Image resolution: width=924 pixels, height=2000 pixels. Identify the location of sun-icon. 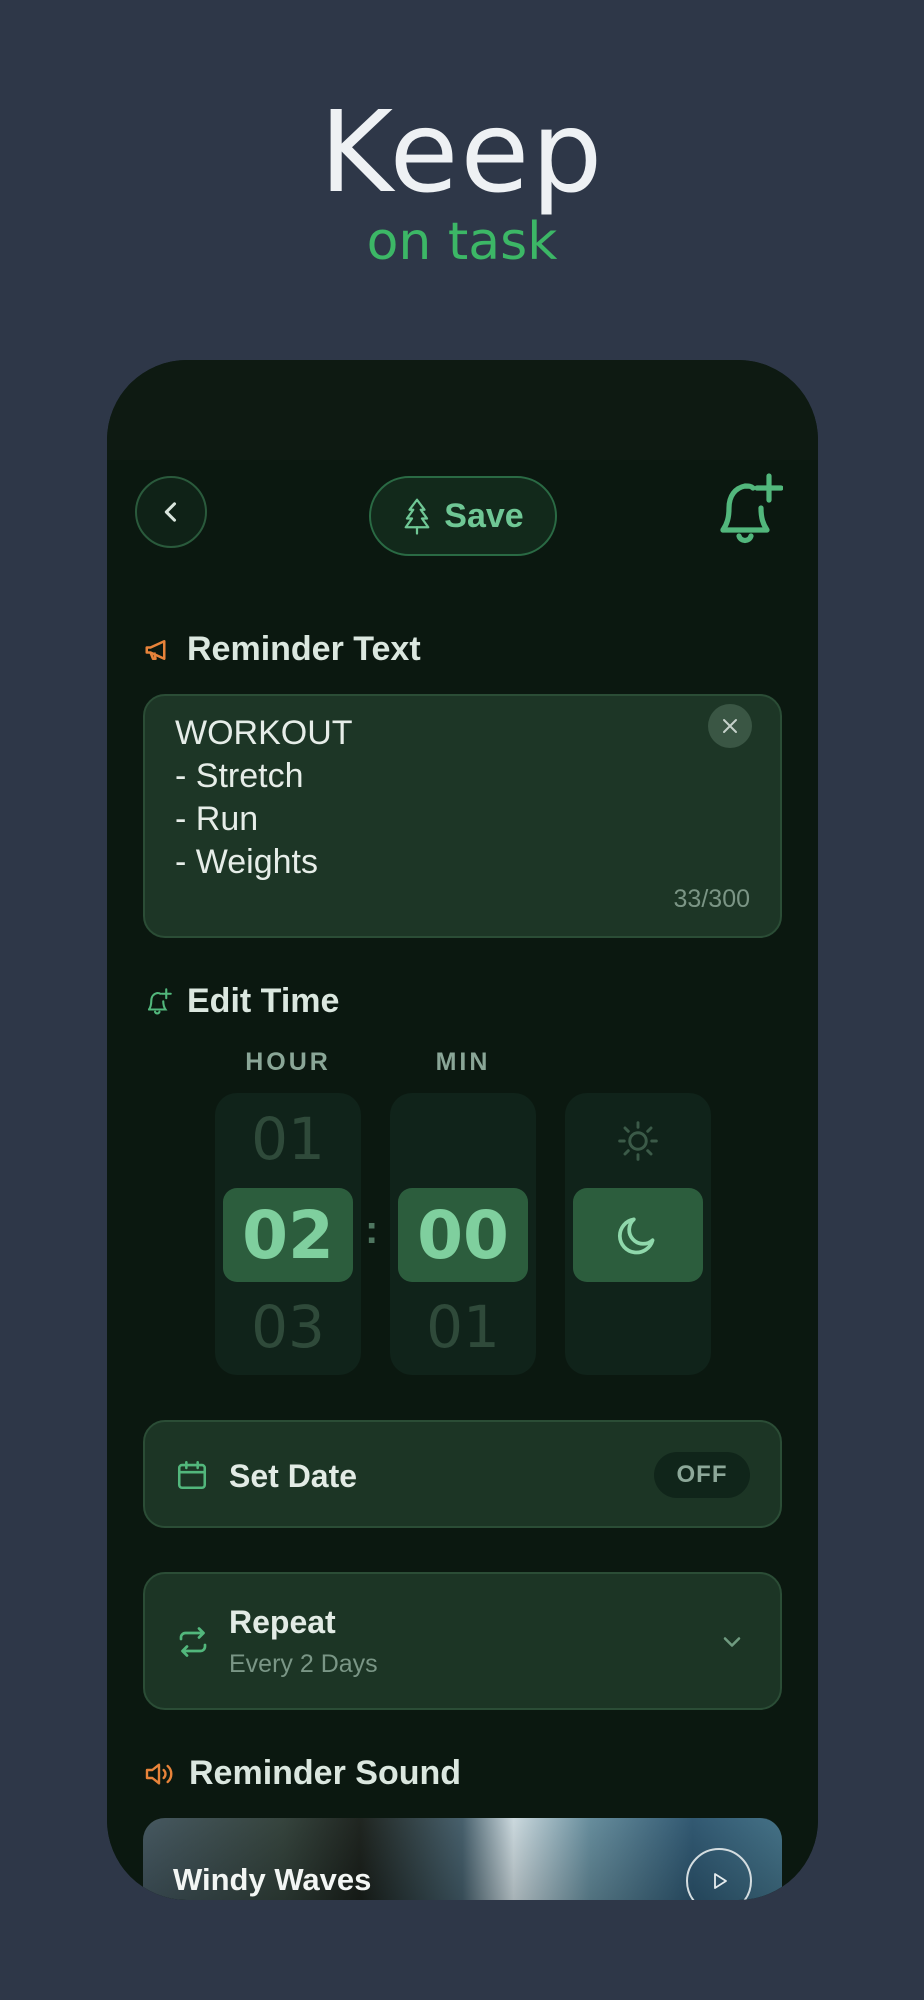
(638, 1141).